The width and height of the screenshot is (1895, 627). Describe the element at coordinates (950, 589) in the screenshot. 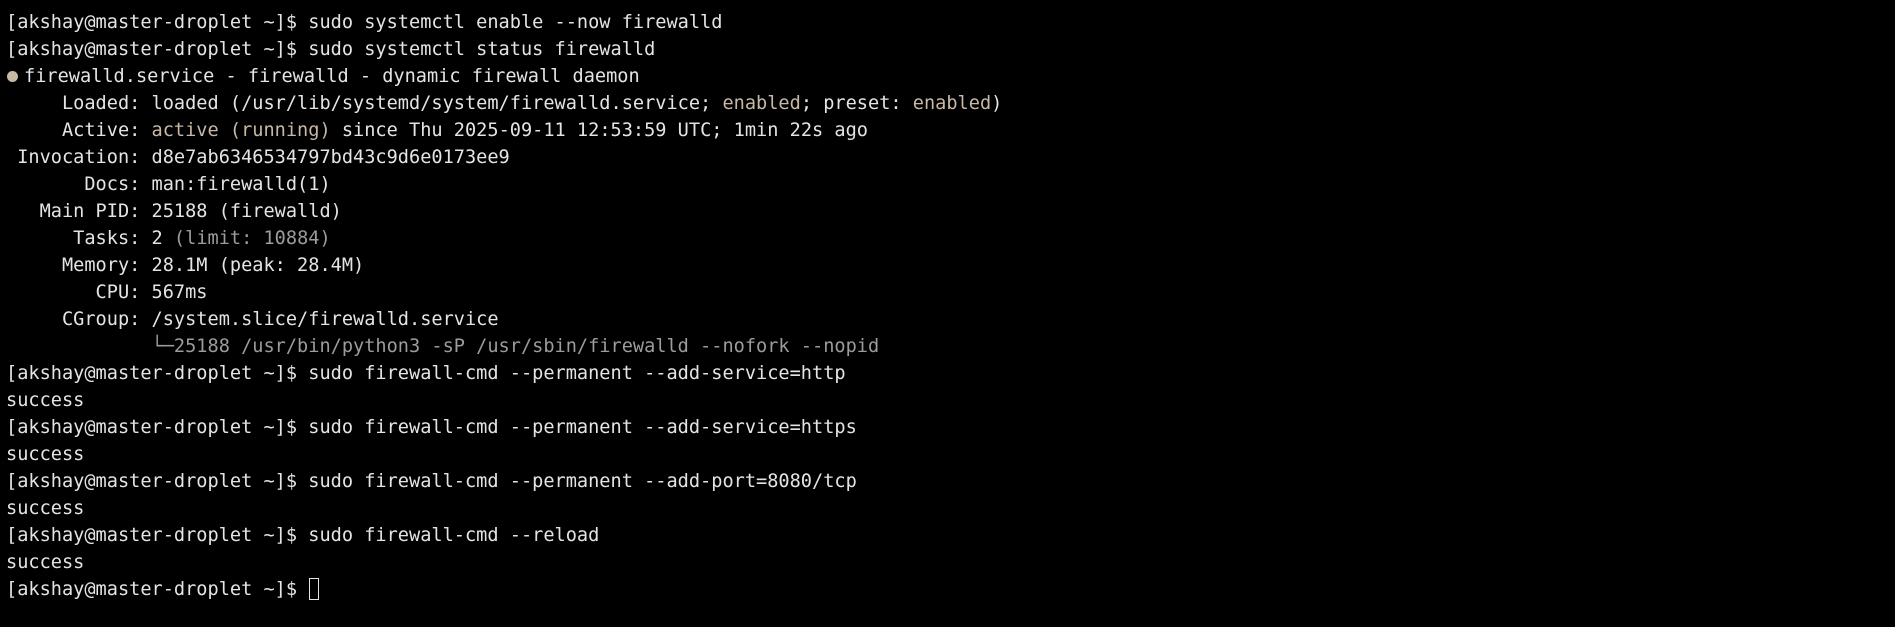

I see `active-prompt-line: [akshay@master-droplet ~]$` at that location.